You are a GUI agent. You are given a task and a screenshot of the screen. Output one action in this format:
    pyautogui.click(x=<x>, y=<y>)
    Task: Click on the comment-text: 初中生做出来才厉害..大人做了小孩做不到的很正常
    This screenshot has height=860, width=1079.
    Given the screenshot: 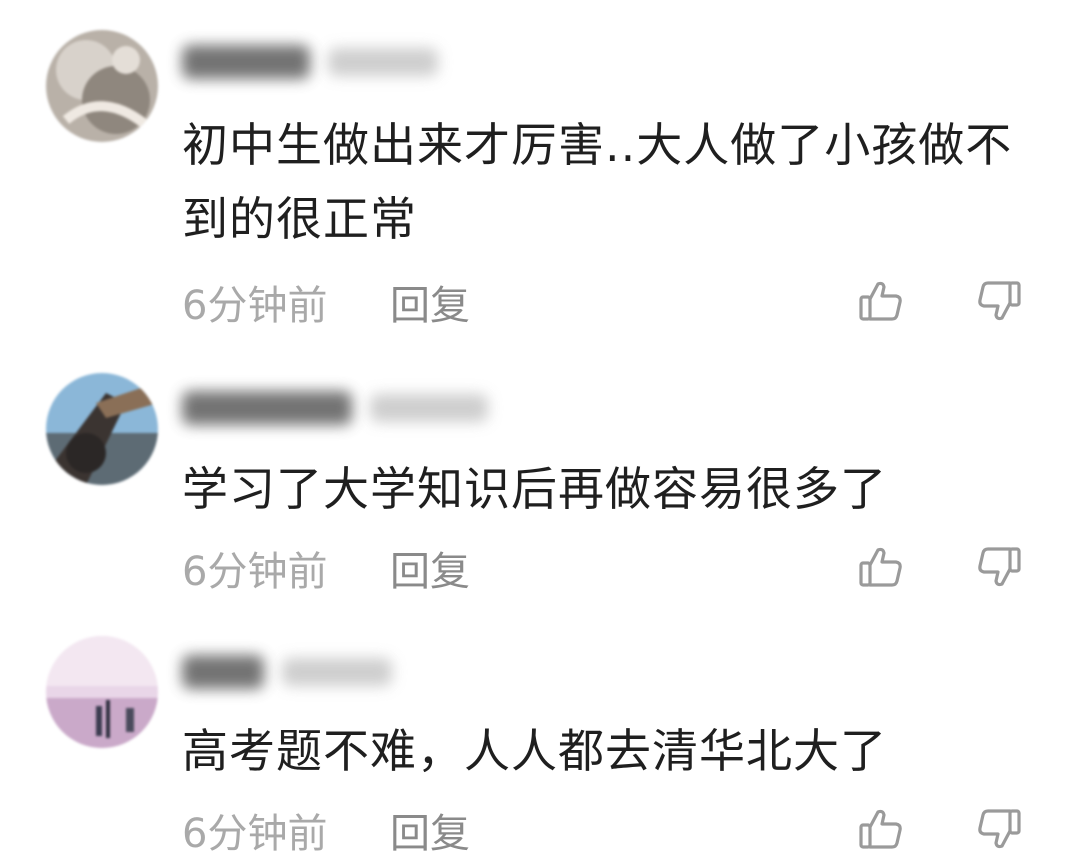 What is the action you would take?
    pyautogui.click(x=597, y=182)
    